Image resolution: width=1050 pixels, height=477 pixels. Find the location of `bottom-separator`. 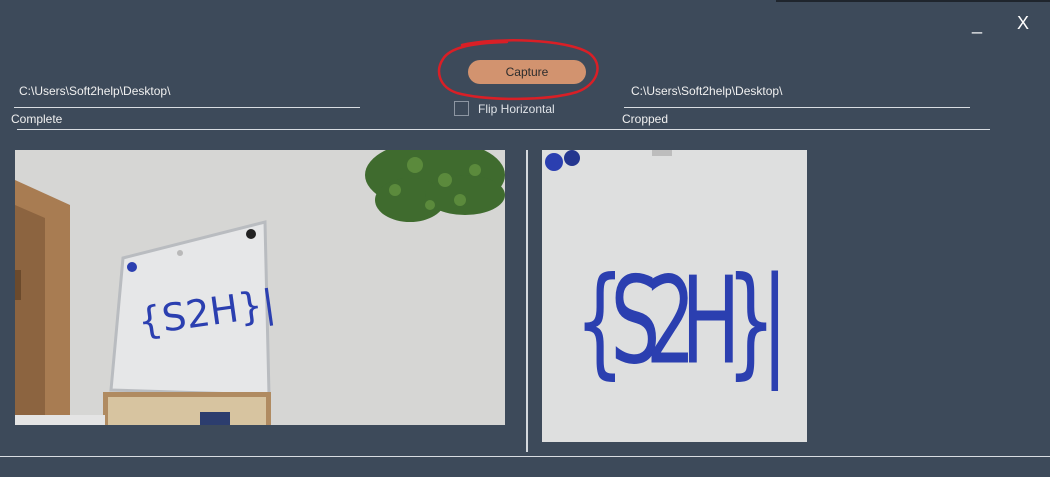

bottom-separator is located at coordinates (525, 456).